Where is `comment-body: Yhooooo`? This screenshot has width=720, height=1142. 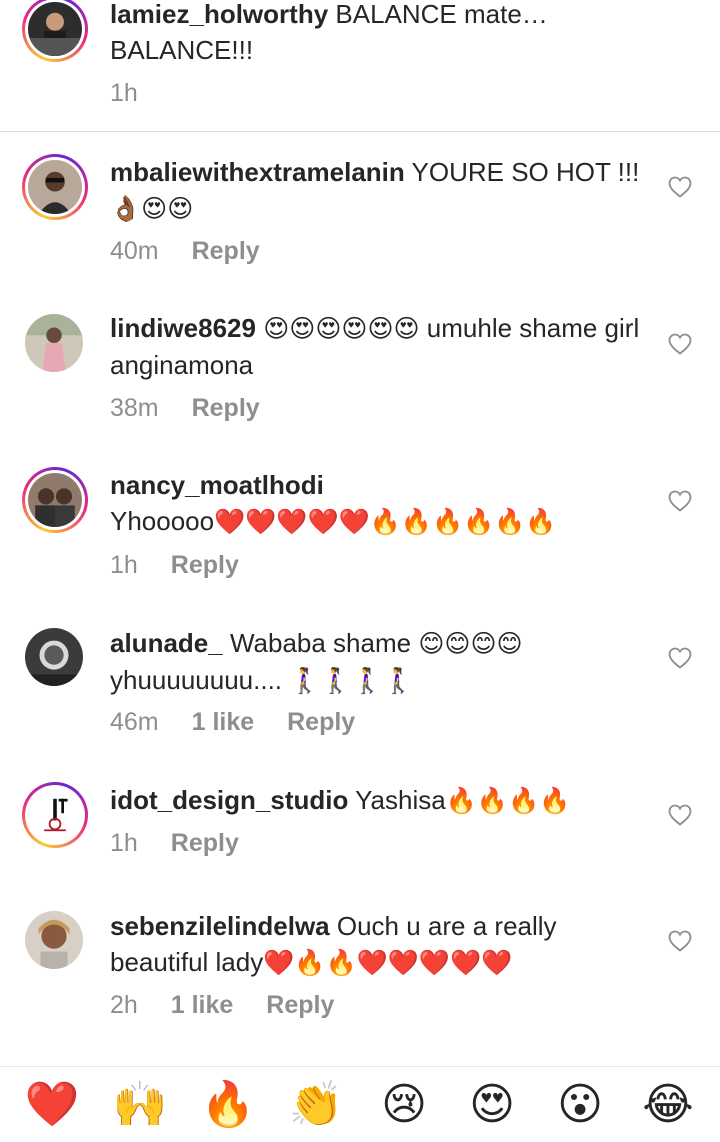
comment-body: Yhooooo is located at coordinates (162, 521).